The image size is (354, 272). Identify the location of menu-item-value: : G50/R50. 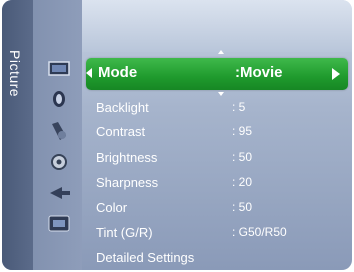
(259, 232).